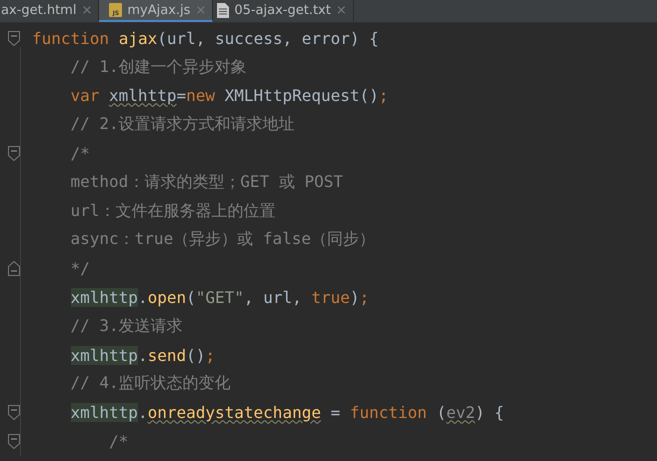  What do you see at coordinates (301, 96) in the screenshot?
I see `code-text: XMLHttpRequest()` at bounding box center [301, 96].